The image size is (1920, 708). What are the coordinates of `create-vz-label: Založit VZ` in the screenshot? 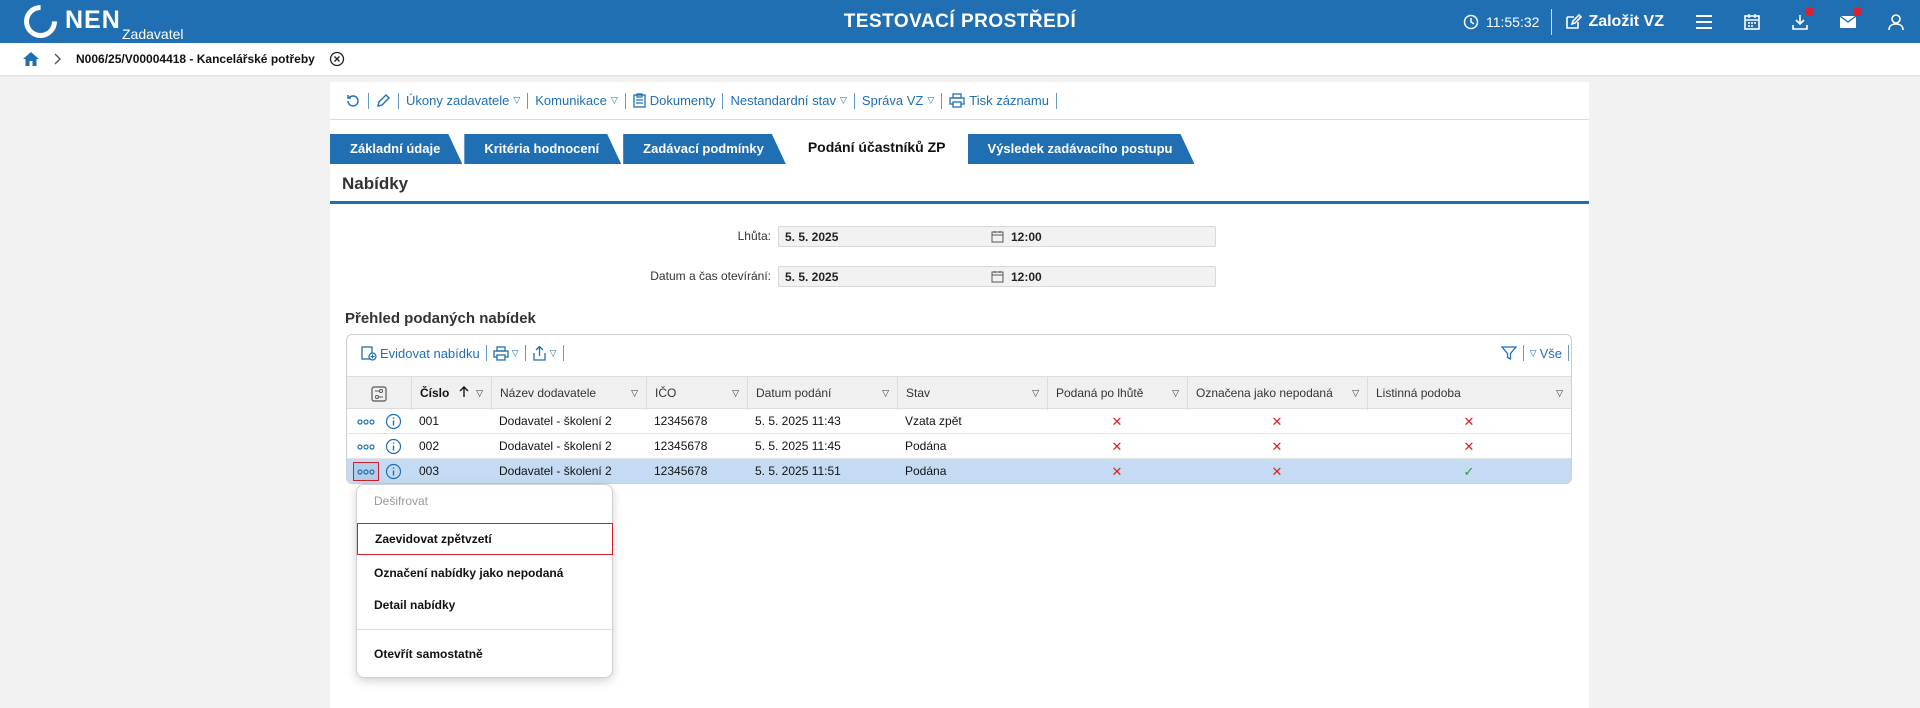 It's located at (1626, 21).